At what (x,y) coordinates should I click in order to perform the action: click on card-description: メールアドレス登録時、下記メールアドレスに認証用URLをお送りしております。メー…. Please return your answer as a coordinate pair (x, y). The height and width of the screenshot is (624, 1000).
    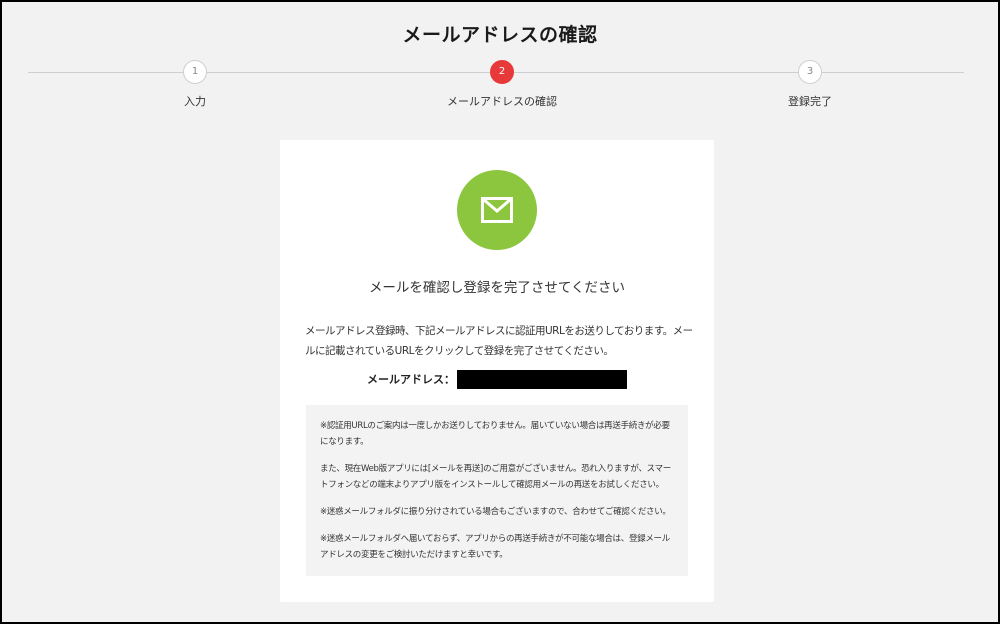
    Looking at the image, I should click on (499, 341).